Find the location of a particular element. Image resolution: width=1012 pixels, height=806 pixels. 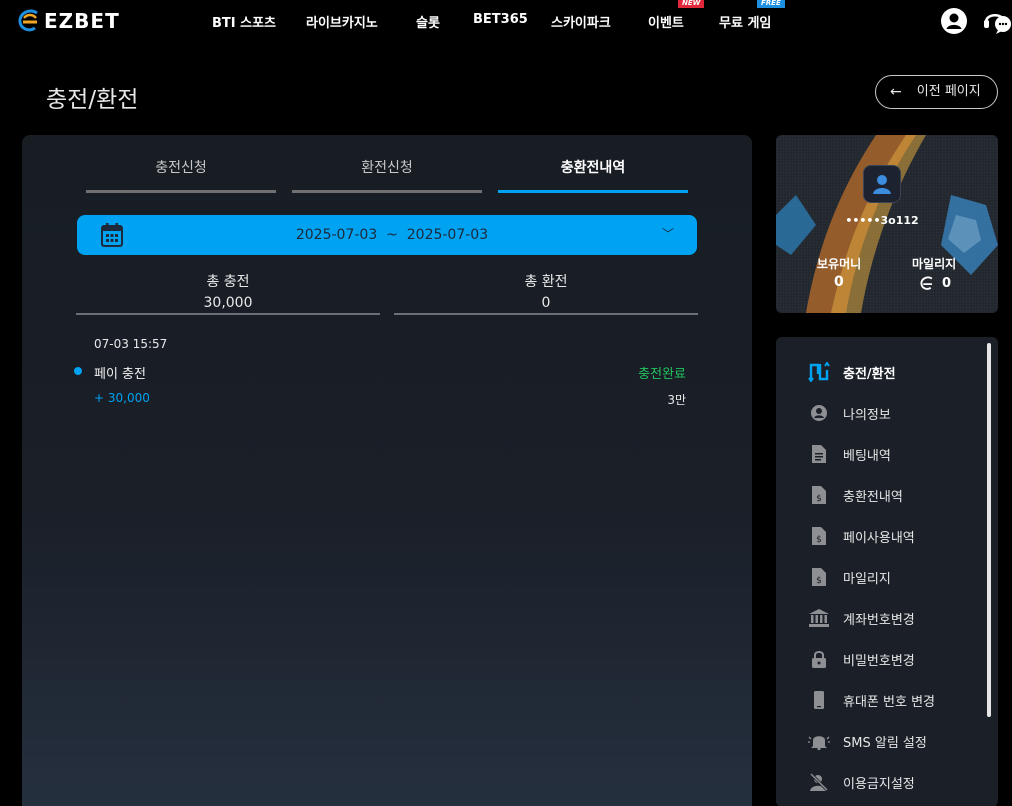

tab-exchange-request-underline is located at coordinates (387, 191).